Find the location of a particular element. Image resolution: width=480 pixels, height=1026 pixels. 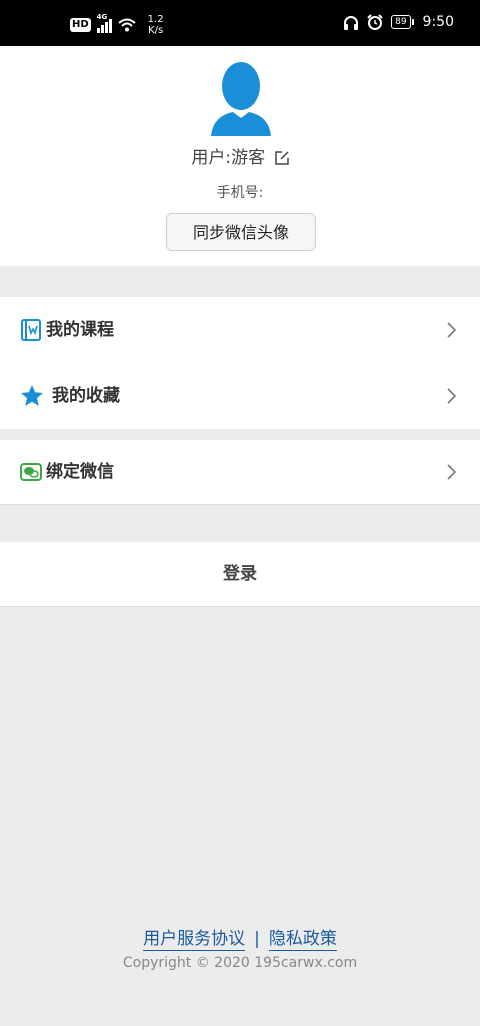

status-left: HD 4G 1.2 K/s is located at coordinates (117, 24).